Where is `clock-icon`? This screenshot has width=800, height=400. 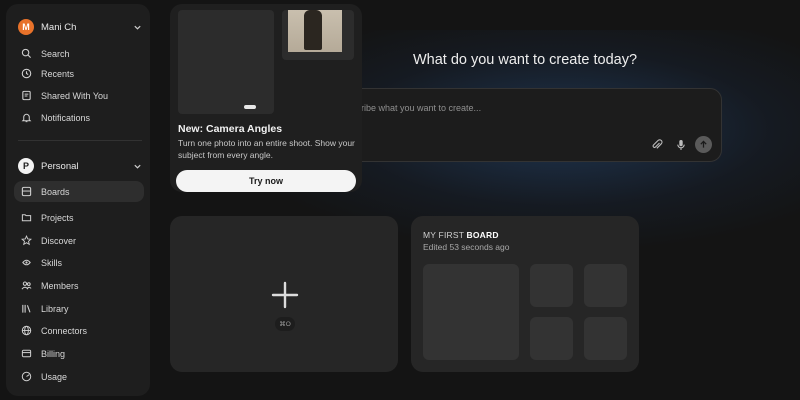 clock-icon is located at coordinates (26, 73).